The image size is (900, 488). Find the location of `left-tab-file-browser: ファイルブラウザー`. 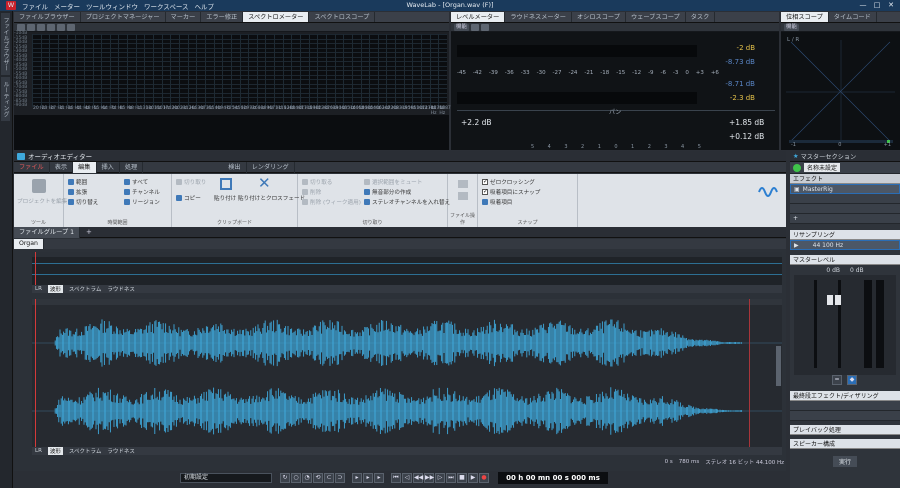

left-tab-file-browser: ファイルブラウザー is located at coordinates (5, 44).